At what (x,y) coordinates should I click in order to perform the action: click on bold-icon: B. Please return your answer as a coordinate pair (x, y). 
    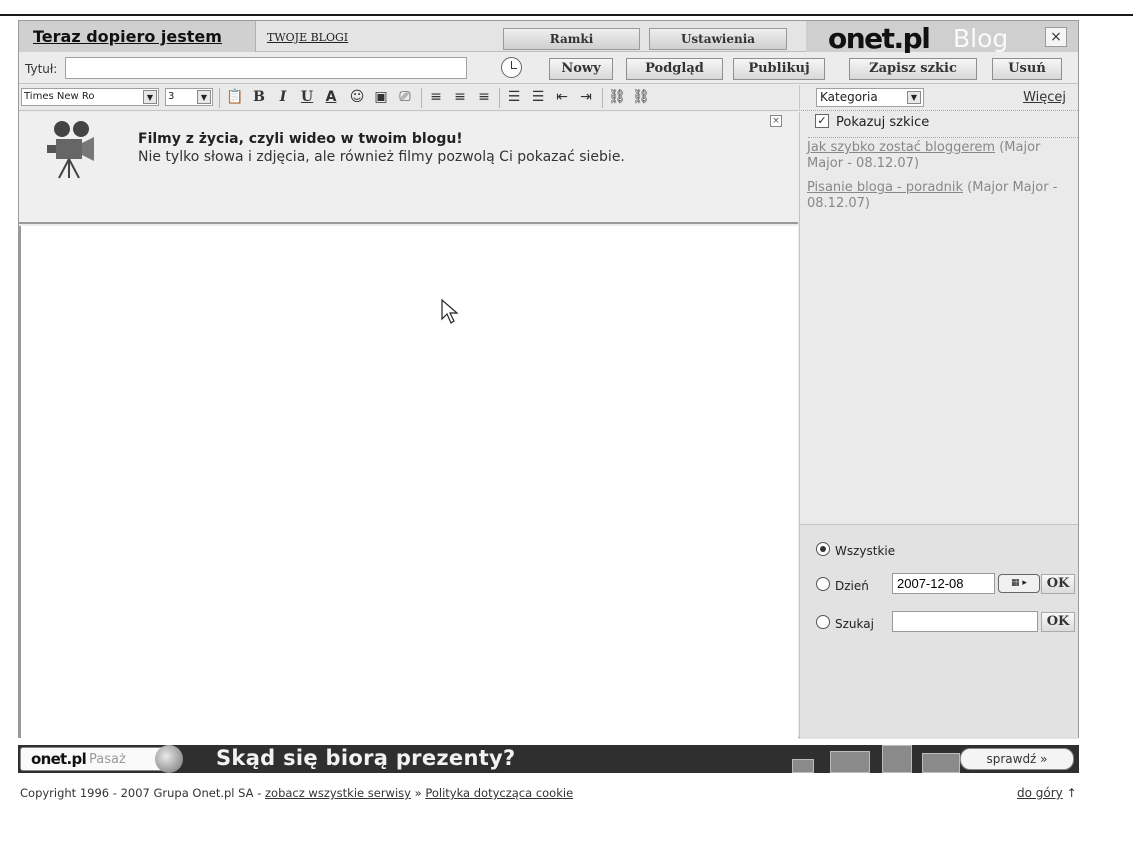
    Looking at the image, I should click on (259, 97).